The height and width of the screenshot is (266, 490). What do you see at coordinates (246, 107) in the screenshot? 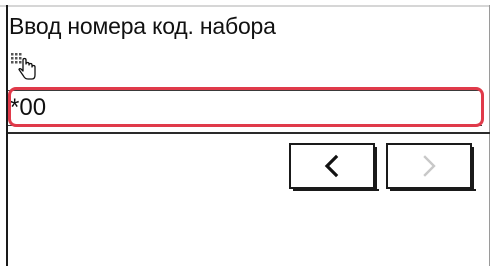
I see `input-highlight-frame` at bounding box center [246, 107].